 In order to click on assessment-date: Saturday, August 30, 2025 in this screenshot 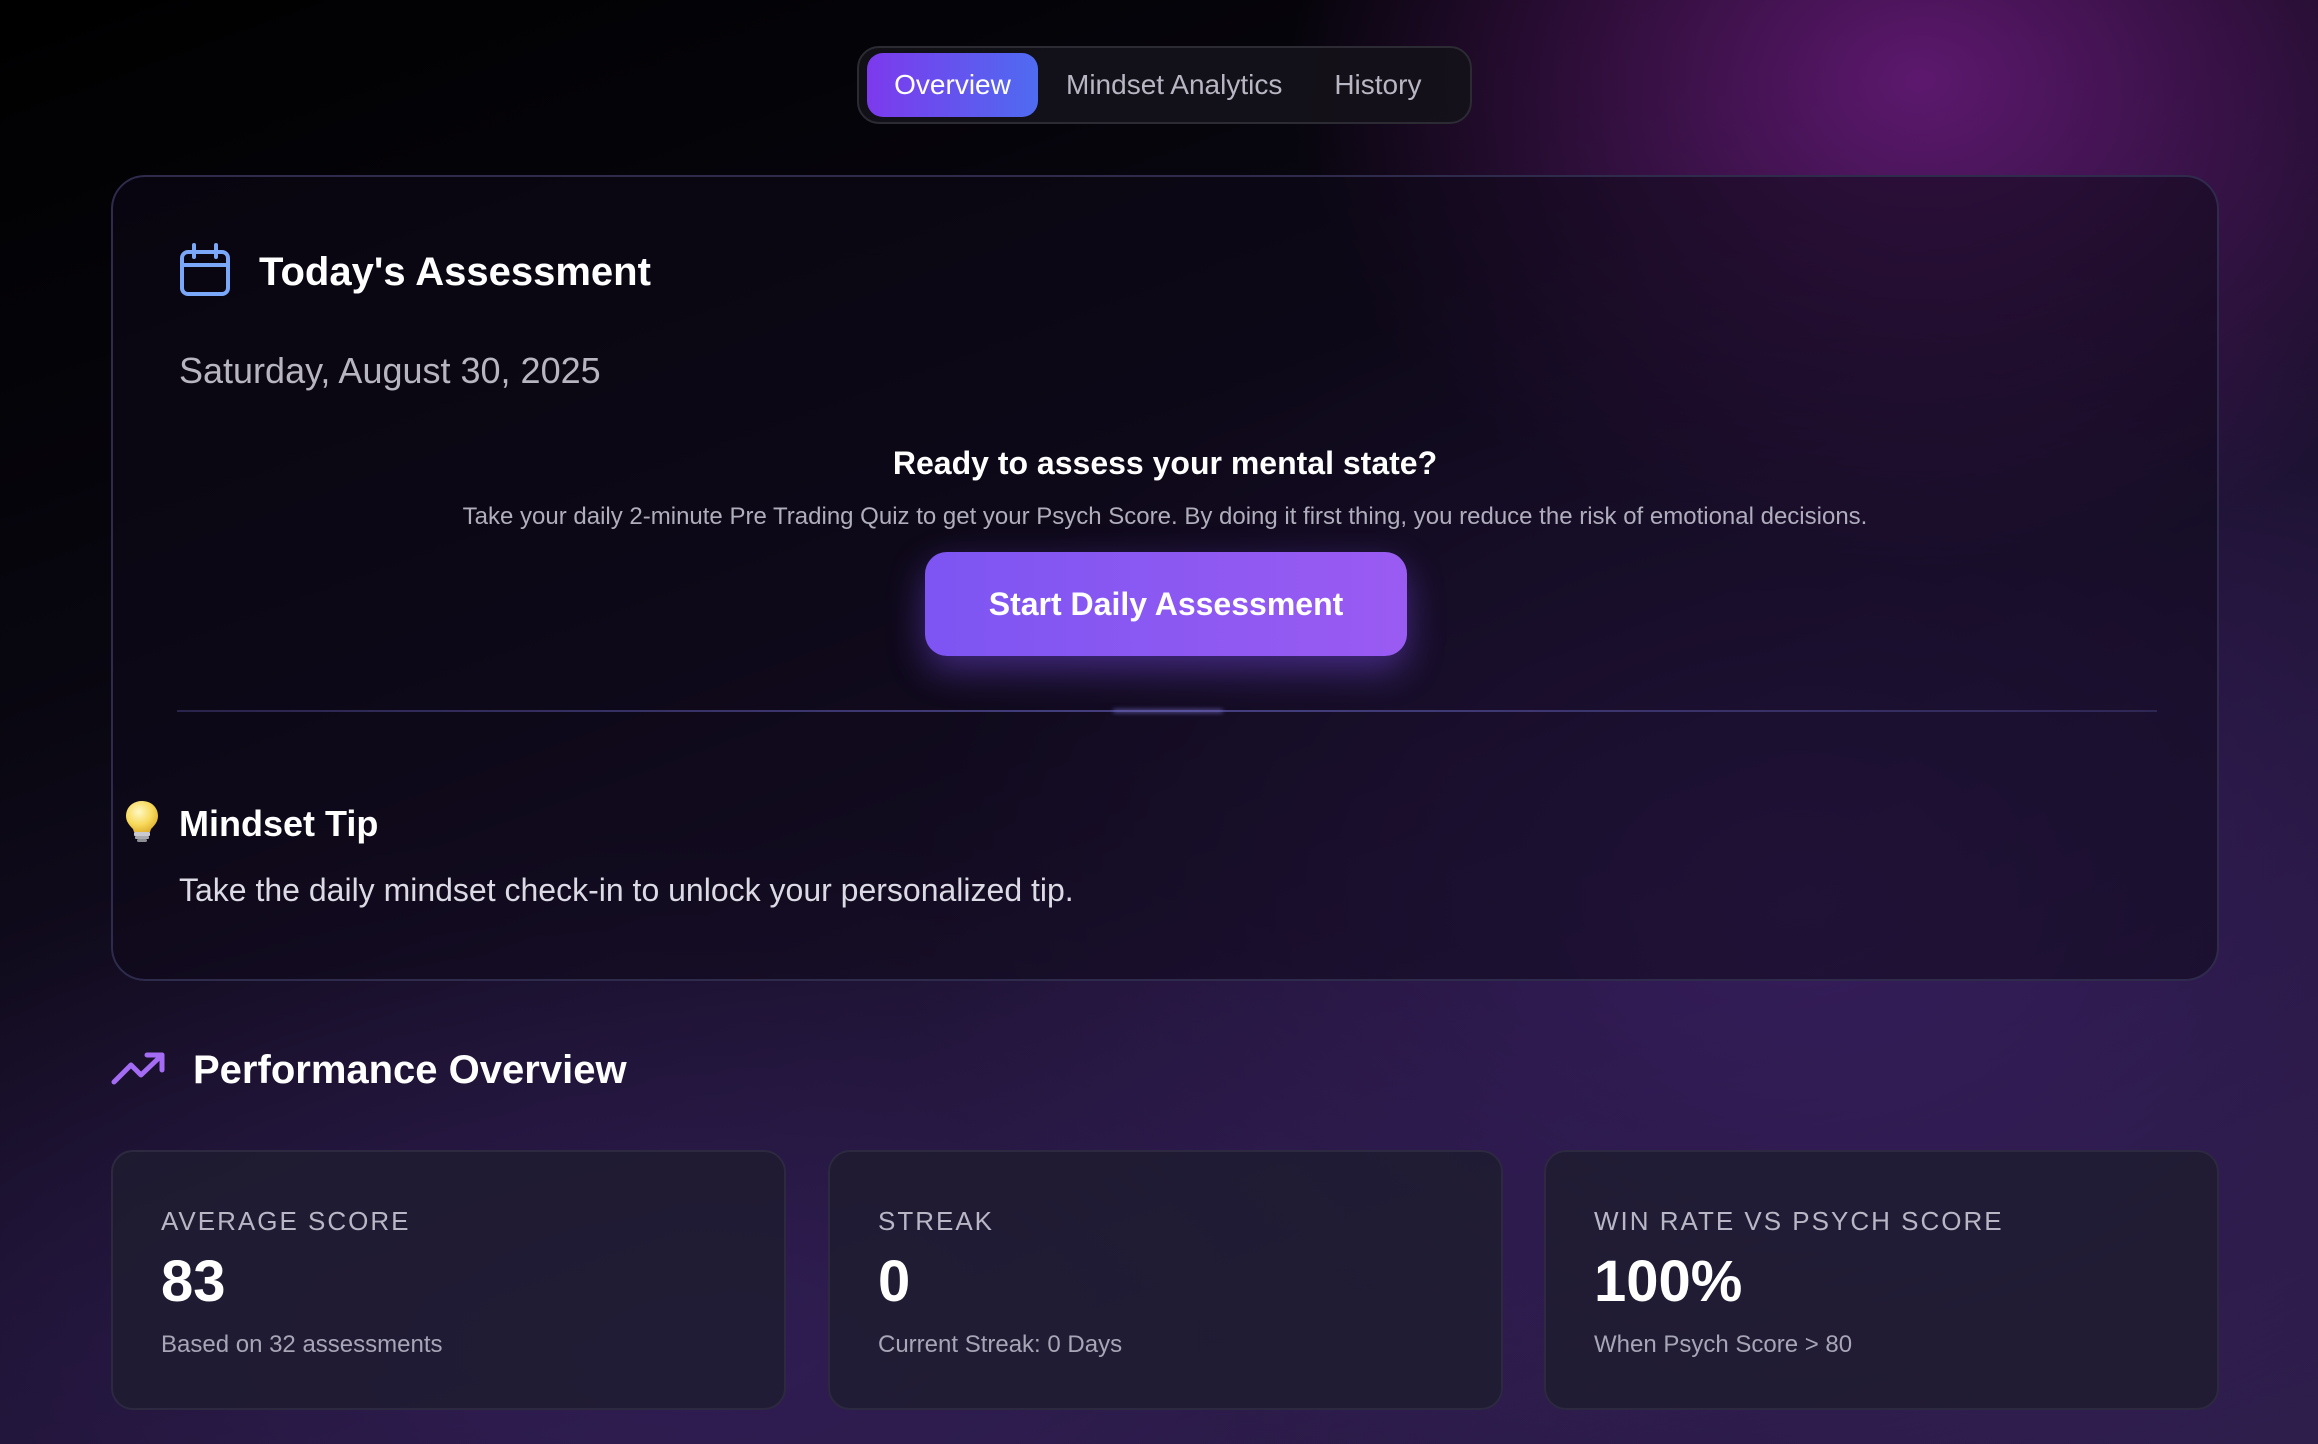, I will do `click(390, 370)`.